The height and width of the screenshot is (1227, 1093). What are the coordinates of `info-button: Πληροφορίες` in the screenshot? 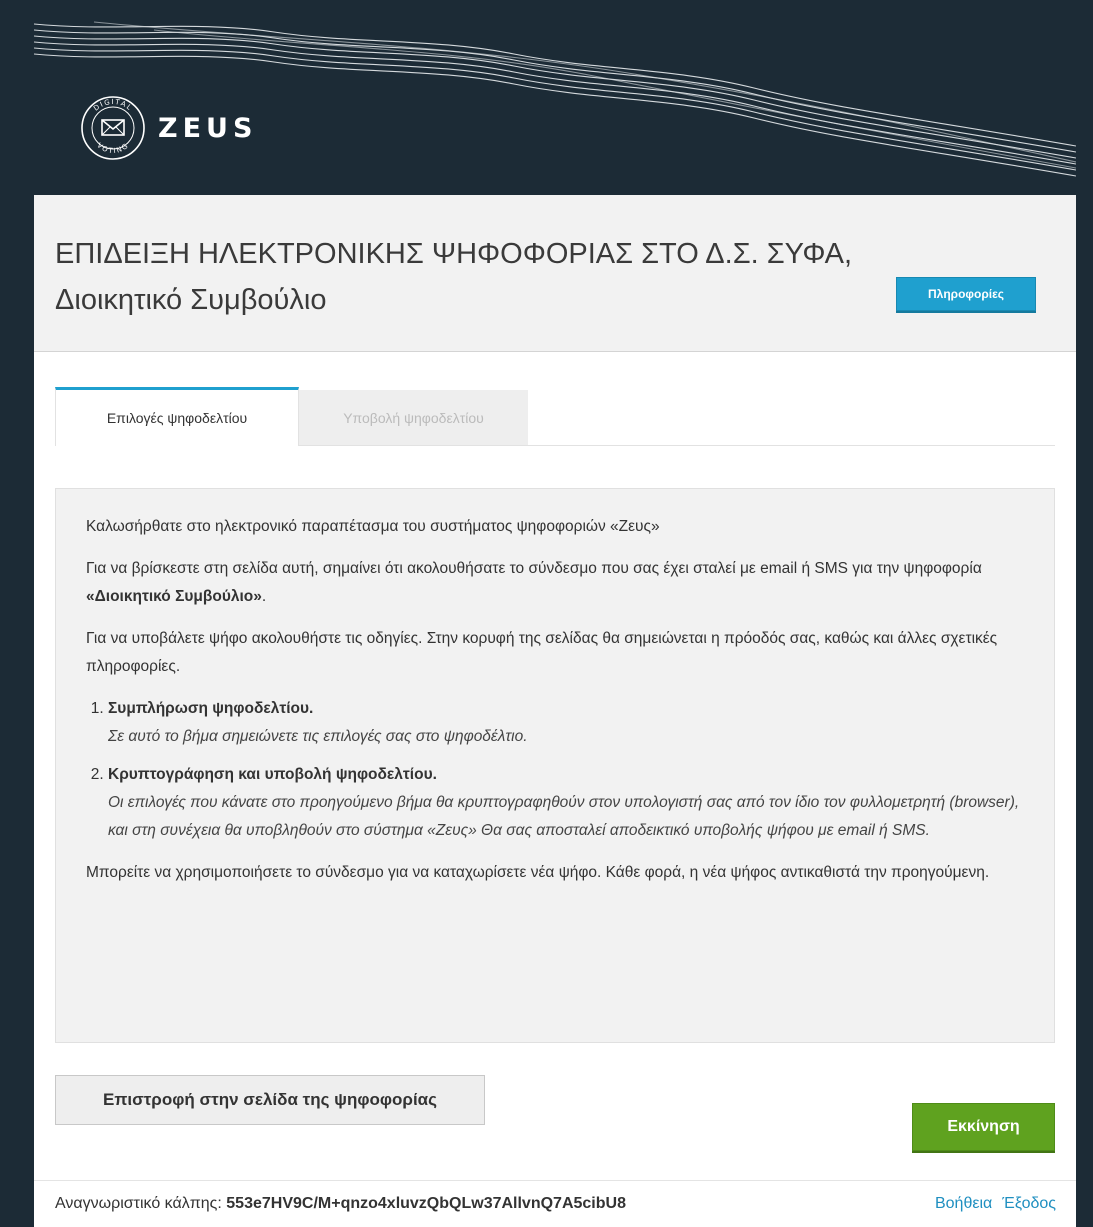 It's located at (966, 294).